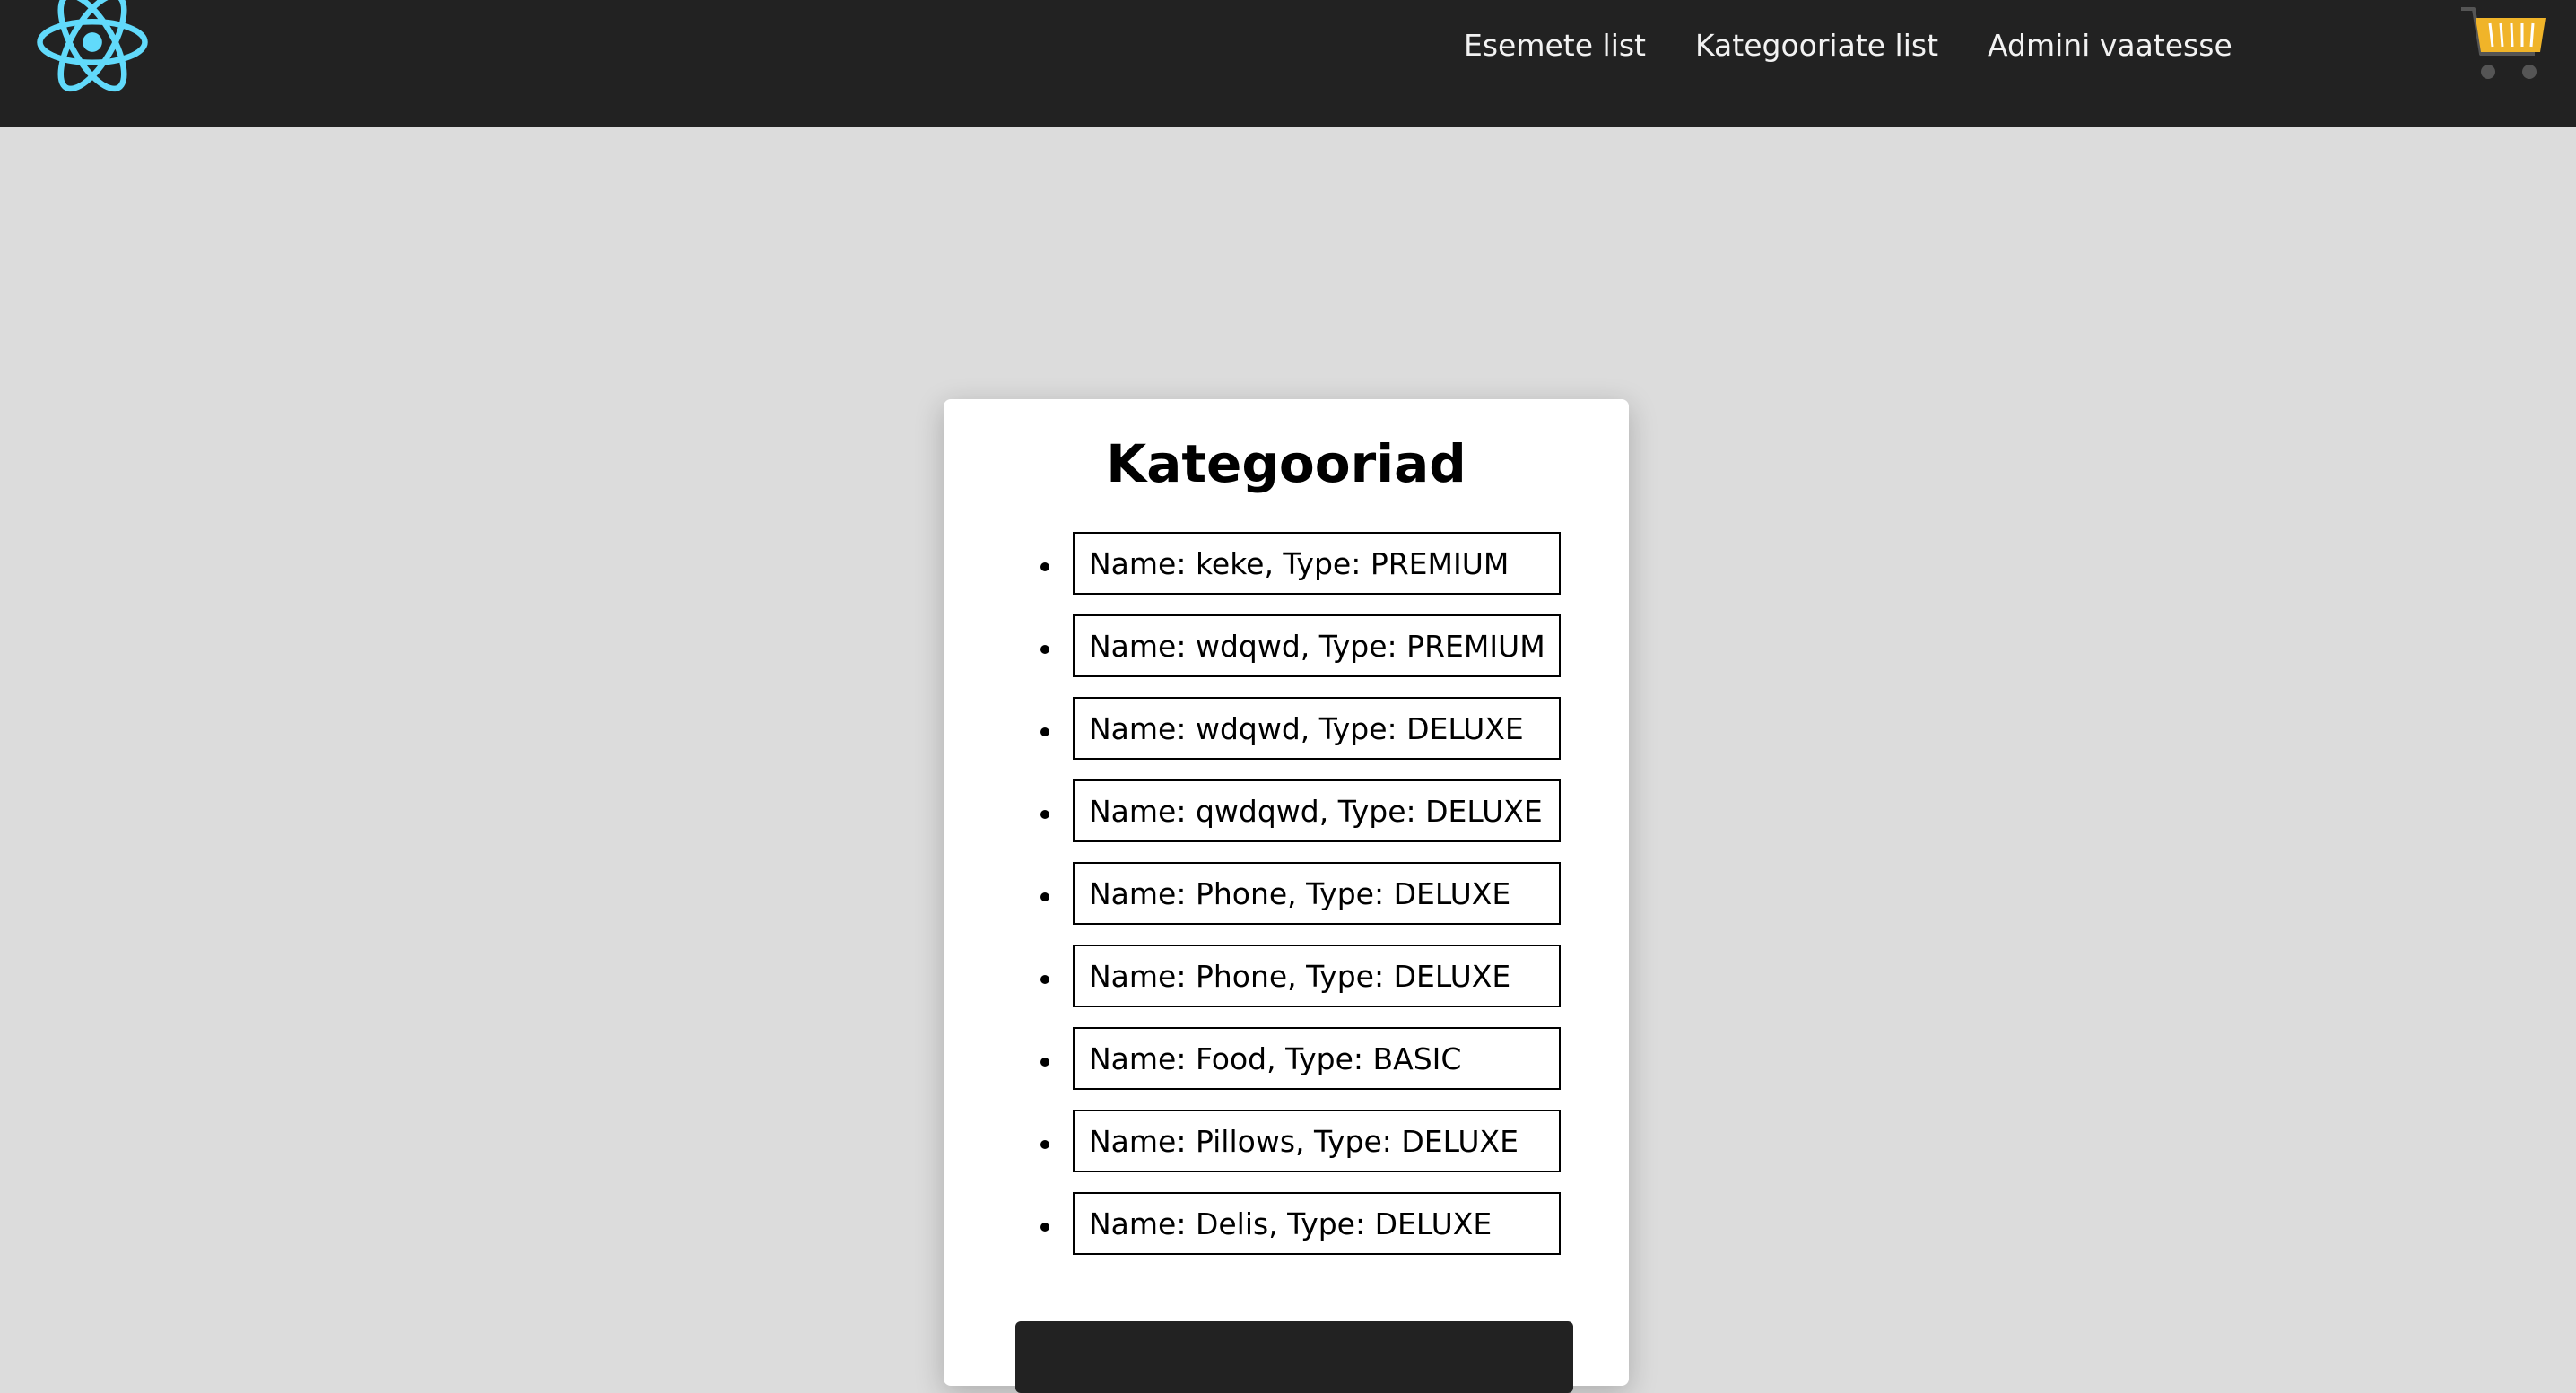  Describe the element at coordinates (1555, 45) in the screenshot. I see `nav-link-esemete-list: Esemete list` at that location.